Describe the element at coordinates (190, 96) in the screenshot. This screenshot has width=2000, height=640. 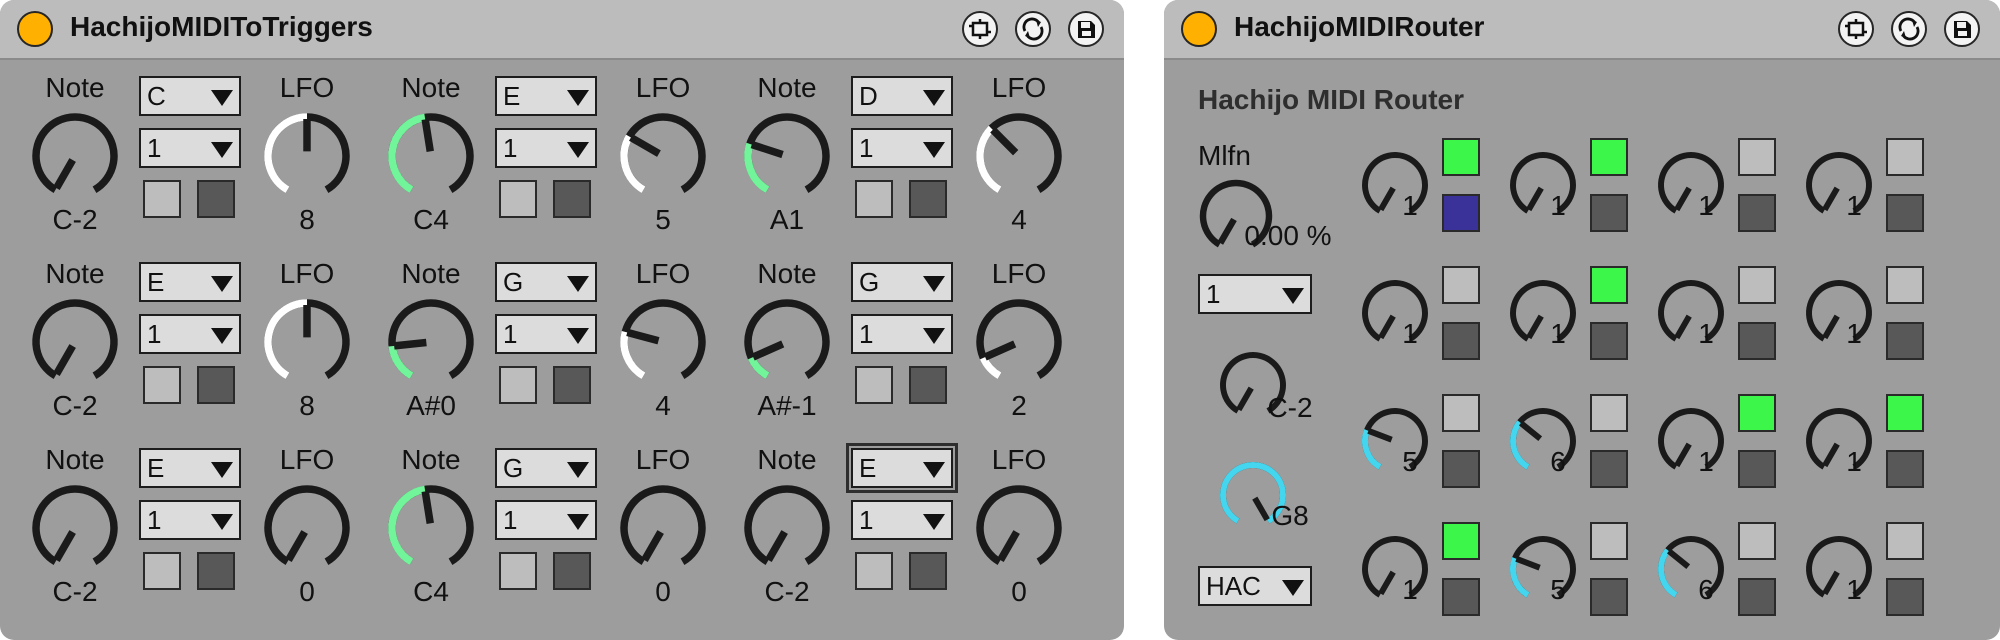
I see `note-select: C` at that location.